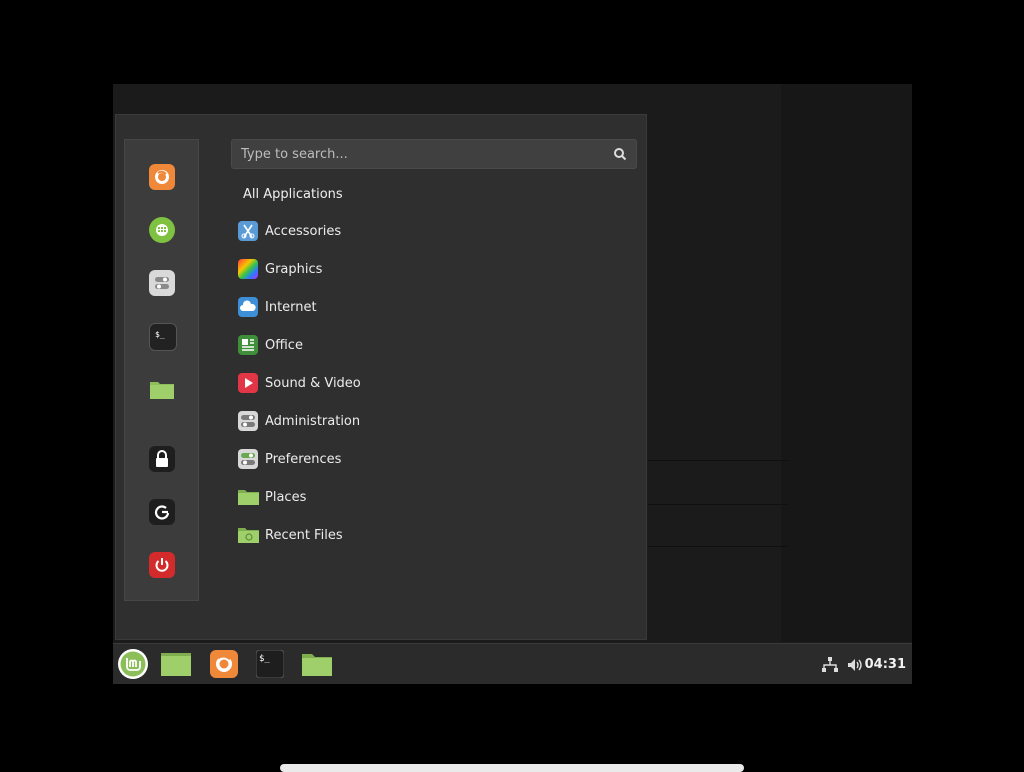 This screenshot has width=1024, height=772. Describe the element at coordinates (303, 231) in the screenshot. I see `category-label: Accessories` at that location.